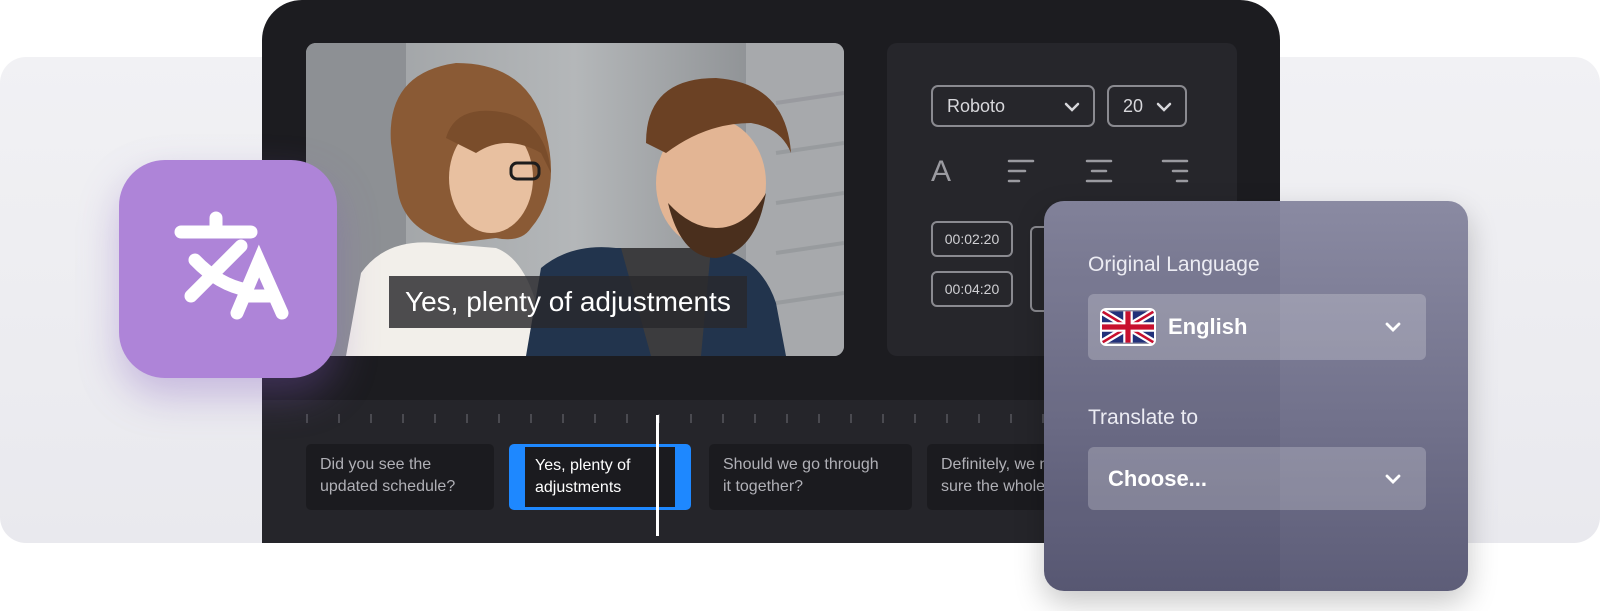 The image size is (1600, 611). What do you see at coordinates (516, 475) in the screenshot?
I see `clip-trim-handle-left` at bounding box center [516, 475].